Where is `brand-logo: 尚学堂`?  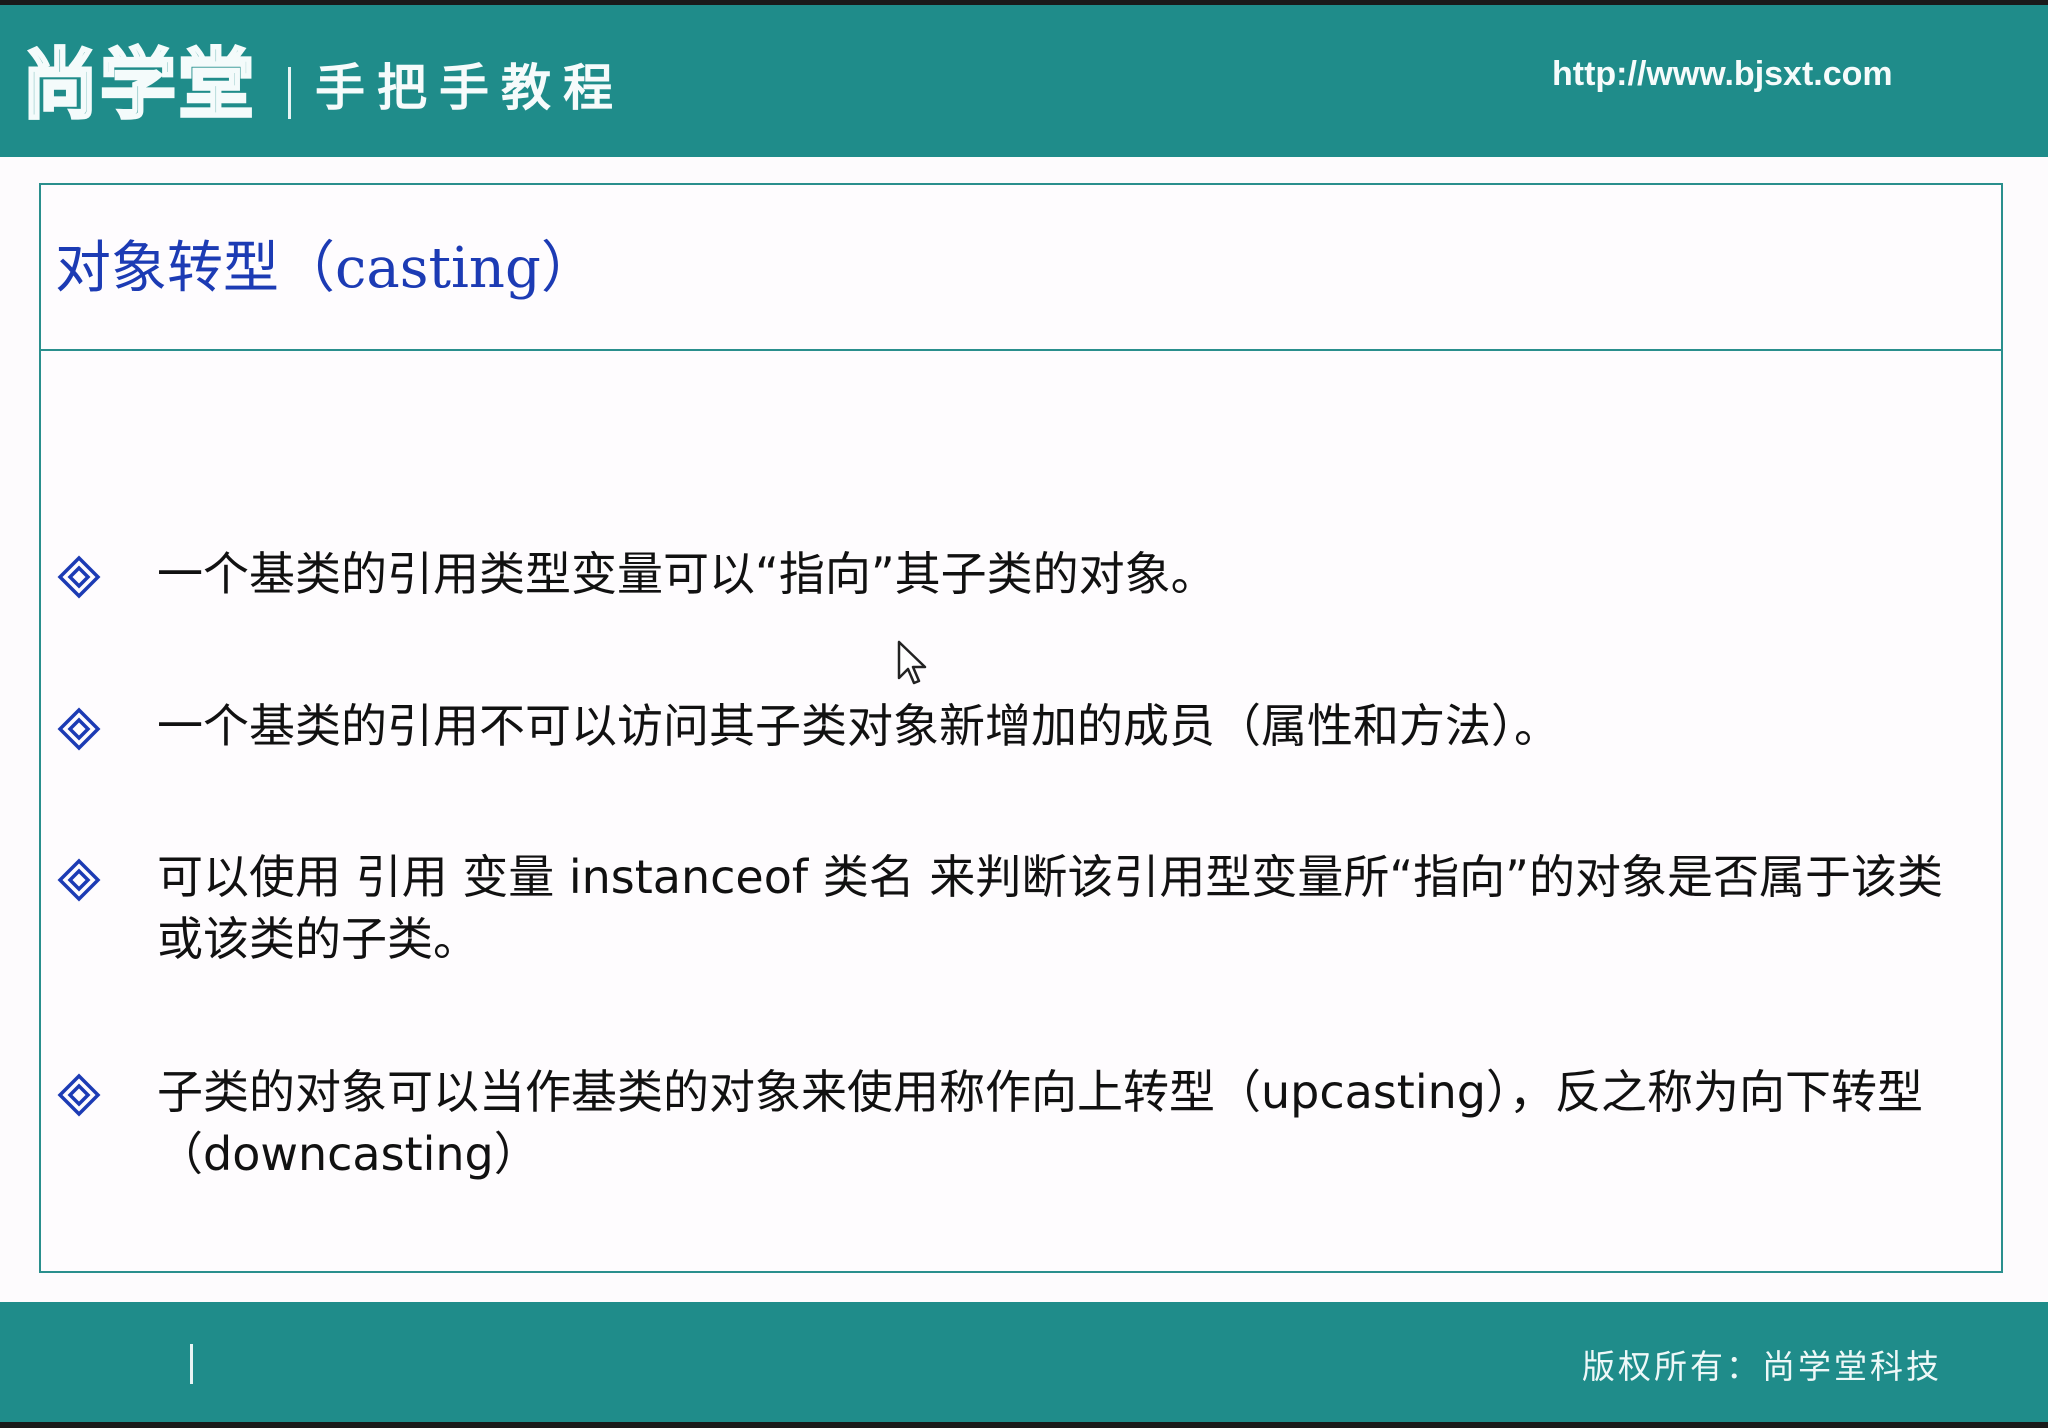 brand-logo: 尚学堂 is located at coordinates (138, 85).